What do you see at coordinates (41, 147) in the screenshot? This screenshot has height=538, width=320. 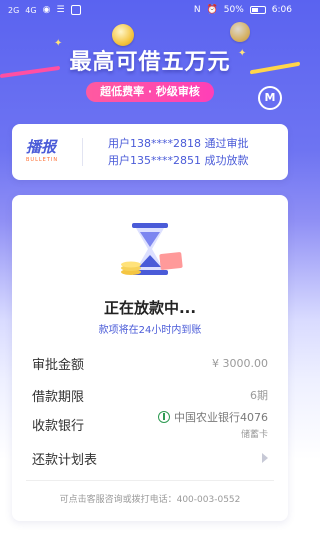 I see `bulletin-logo-cn: 播报` at bounding box center [41, 147].